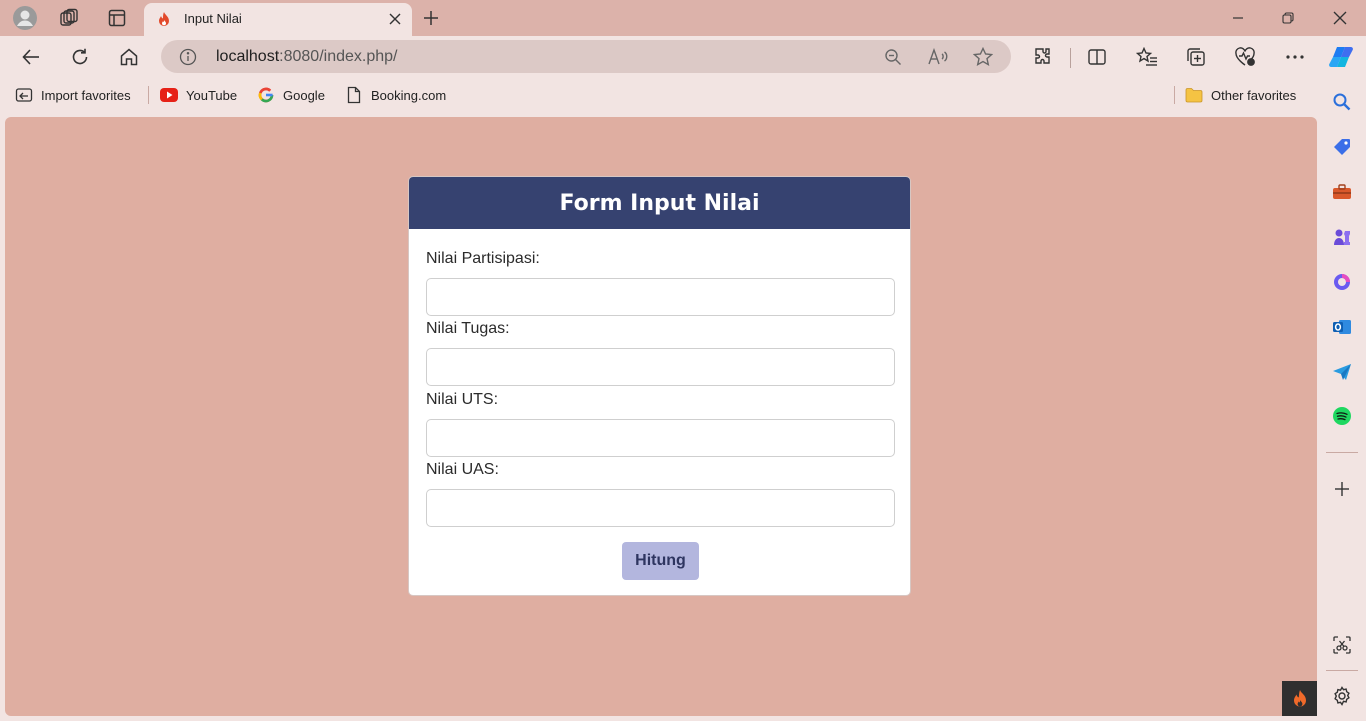 Image resolution: width=1366 pixels, height=721 pixels. Describe the element at coordinates (409, 95) in the screenshot. I see `bookmark-label: Booking.com` at that location.